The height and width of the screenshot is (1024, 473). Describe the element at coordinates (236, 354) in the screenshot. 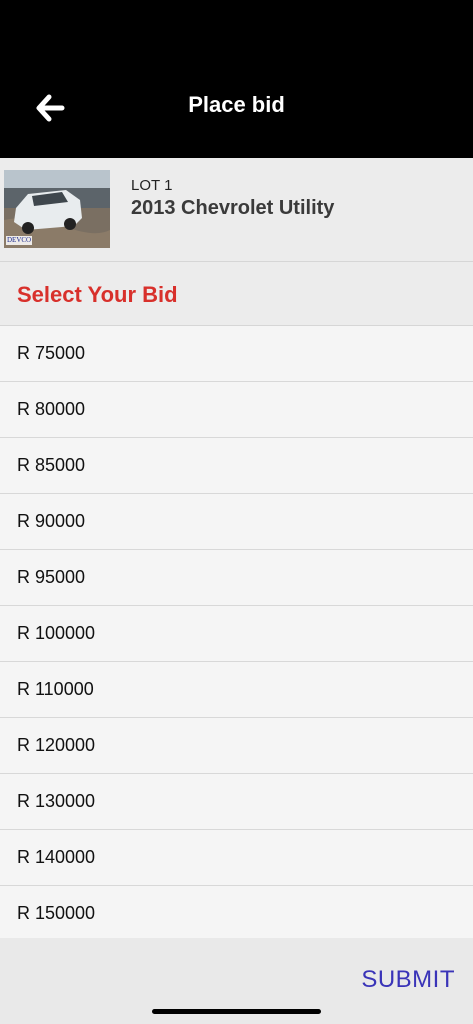

I see `bid-option: R 75000` at that location.